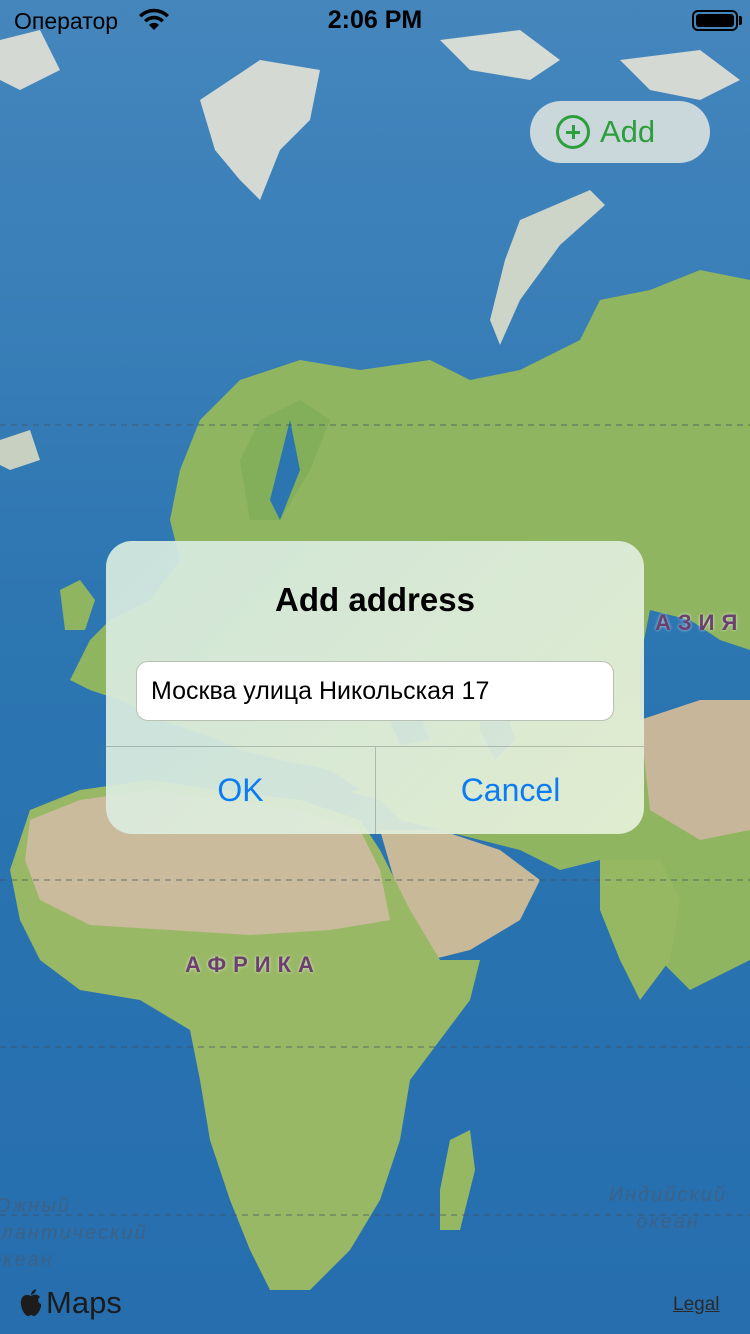 The height and width of the screenshot is (1334, 750). I want to click on ocean-label-line-2: Атлантический, so click(74, 1233).